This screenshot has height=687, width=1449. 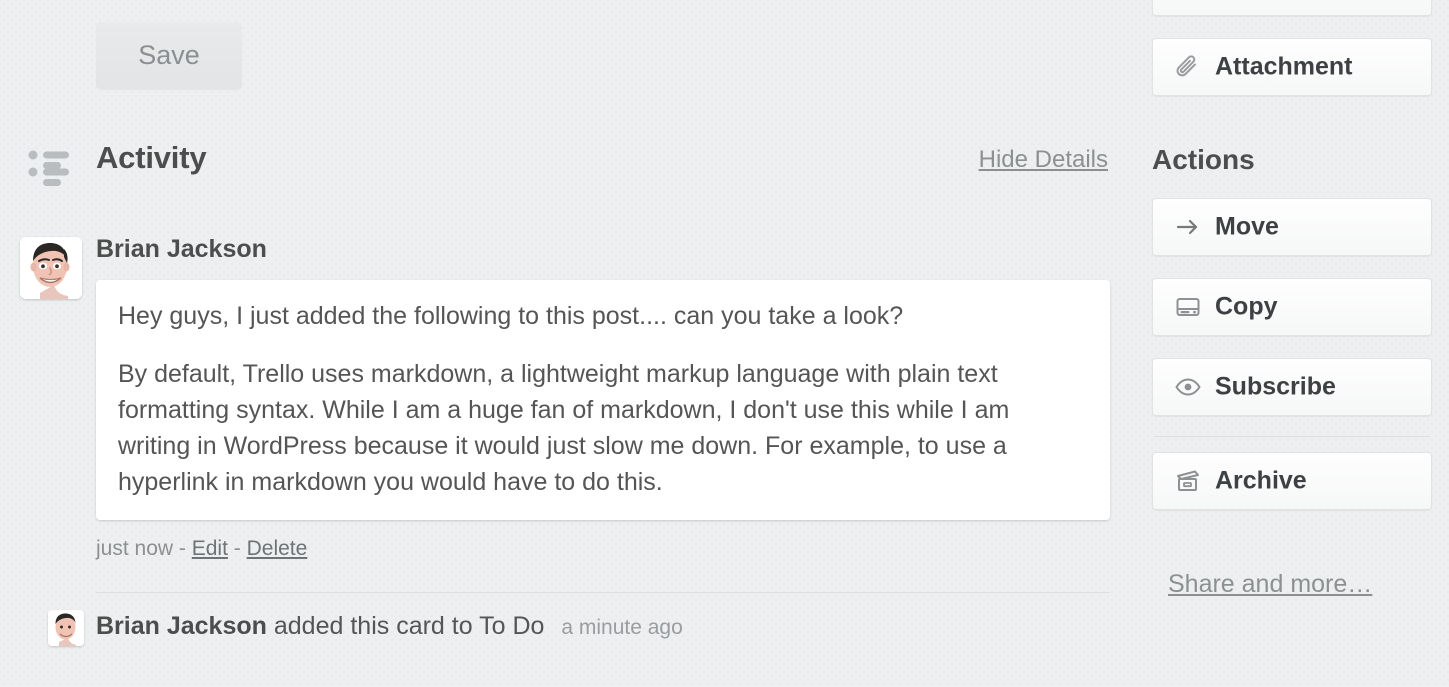 I want to click on archive-box-icon, so click(x=1188, y=481).